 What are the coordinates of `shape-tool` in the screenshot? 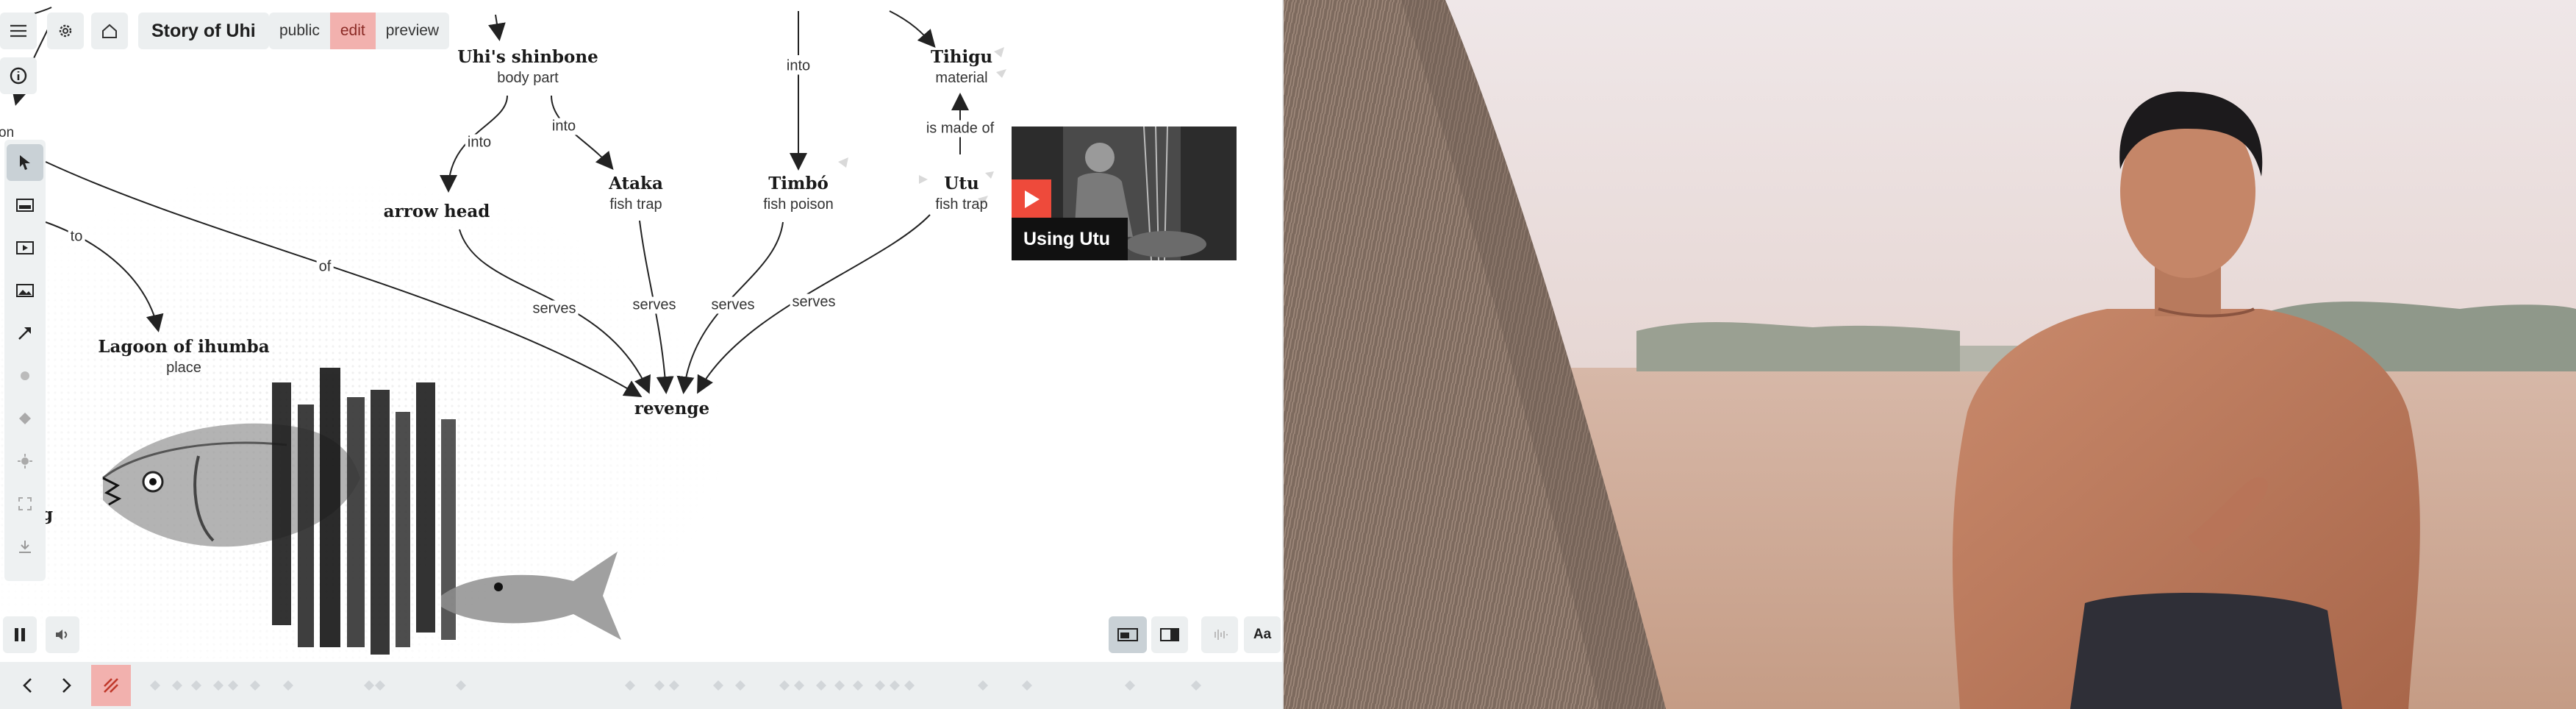 It's located at (25, 419).